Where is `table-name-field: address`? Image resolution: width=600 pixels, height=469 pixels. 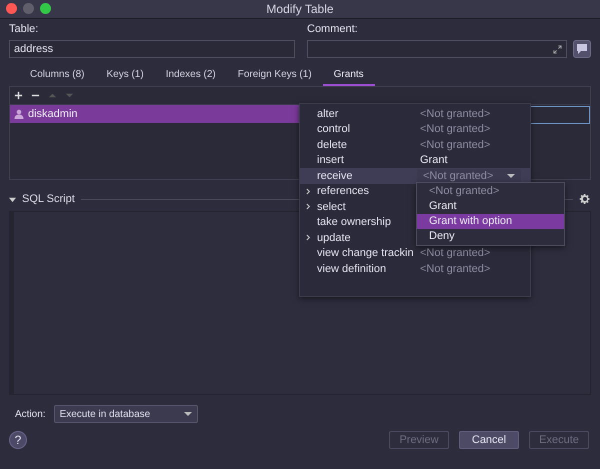
table-name-field: address is located at coordinates (152, 49).